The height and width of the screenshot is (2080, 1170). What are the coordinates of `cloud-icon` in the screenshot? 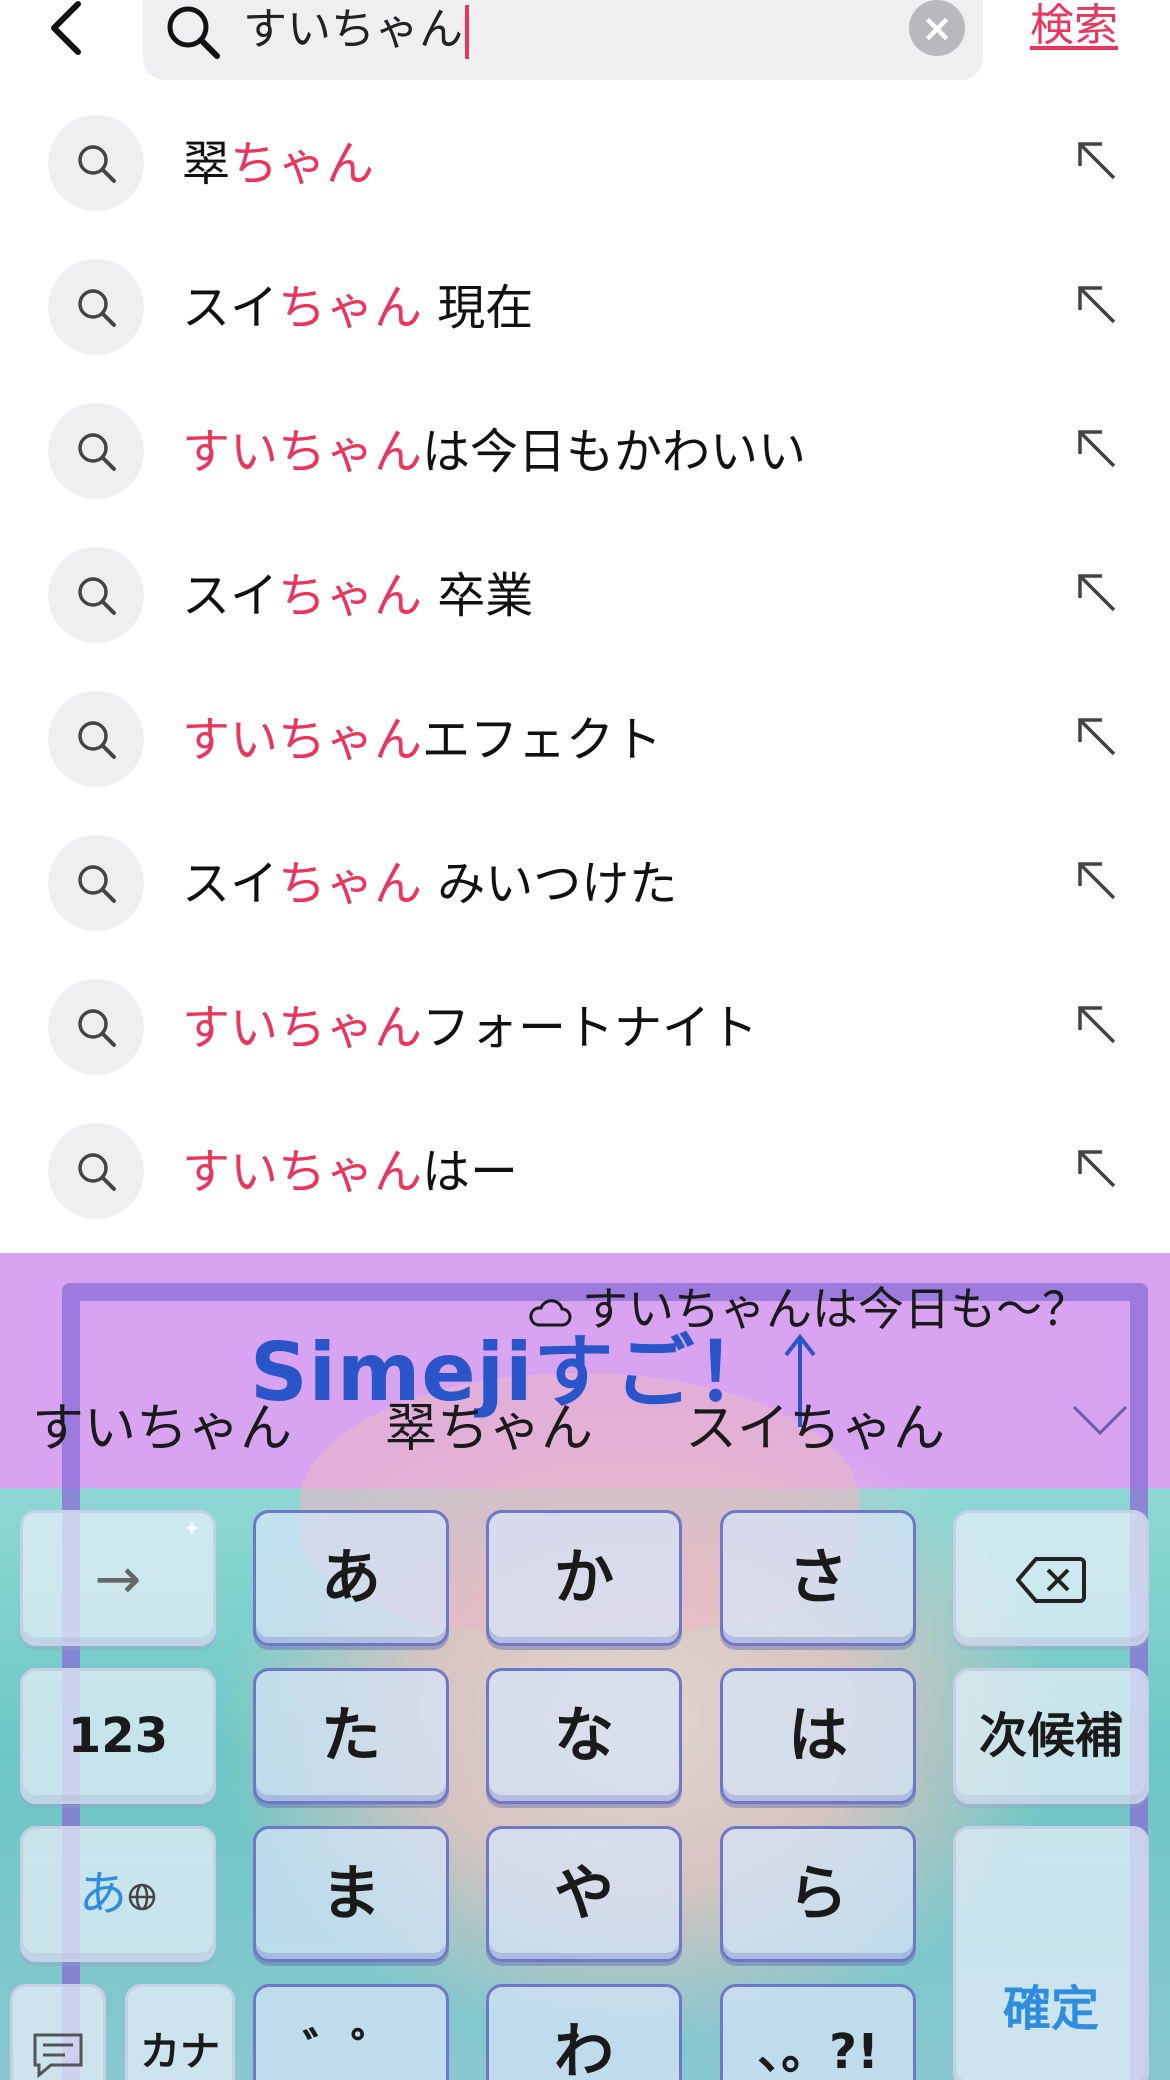 It's located at (550, 1312).